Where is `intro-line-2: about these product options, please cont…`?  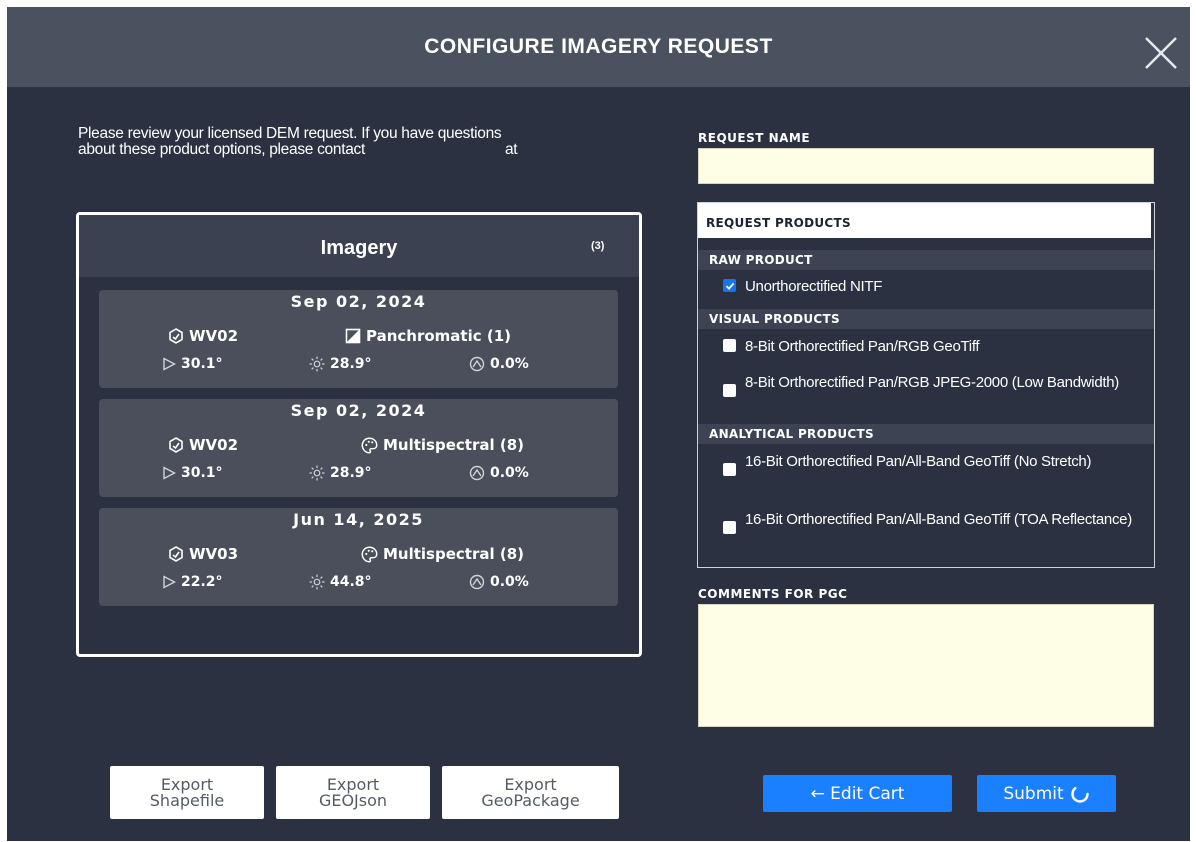 intro-line-2: about these product options, please cont… is located at coordinates (221, 149).